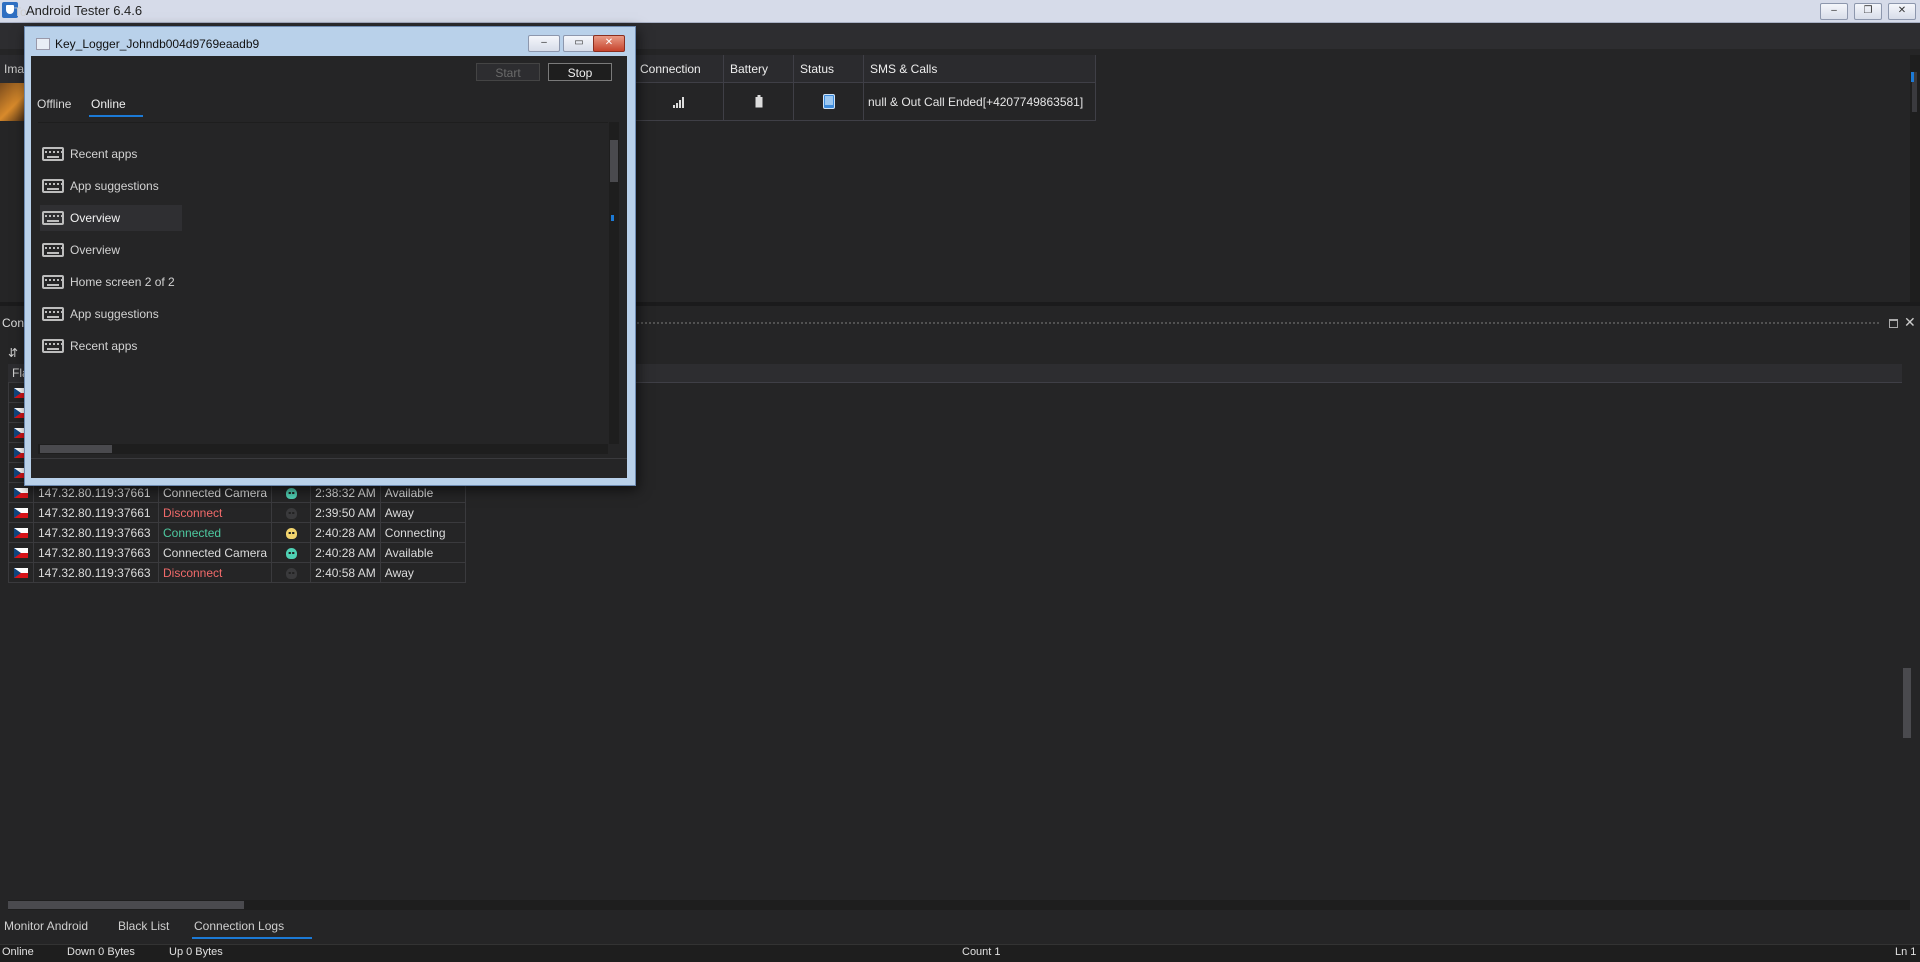 This screenshot has height=962, width=1920. What do you see at coordinates (960, 11) in the screenshot?
I see `main-title-bar` at bounding box center [960, 11].